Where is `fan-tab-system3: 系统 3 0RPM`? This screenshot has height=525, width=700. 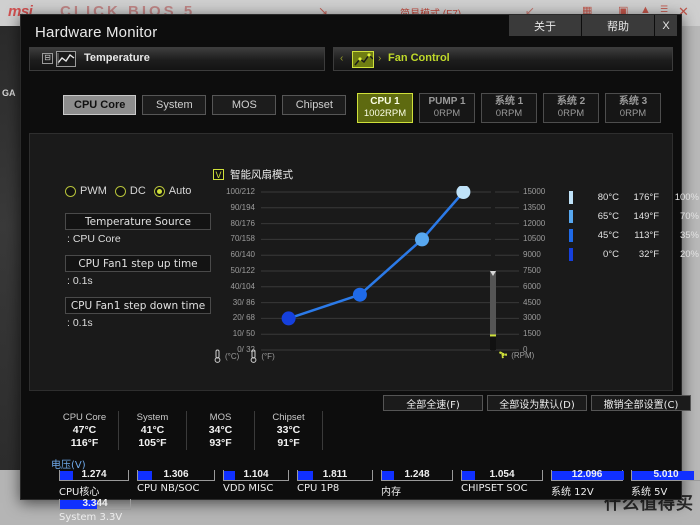 fan-tab-system3: 系统 3 0RPM is located at coordinates (633, 108).